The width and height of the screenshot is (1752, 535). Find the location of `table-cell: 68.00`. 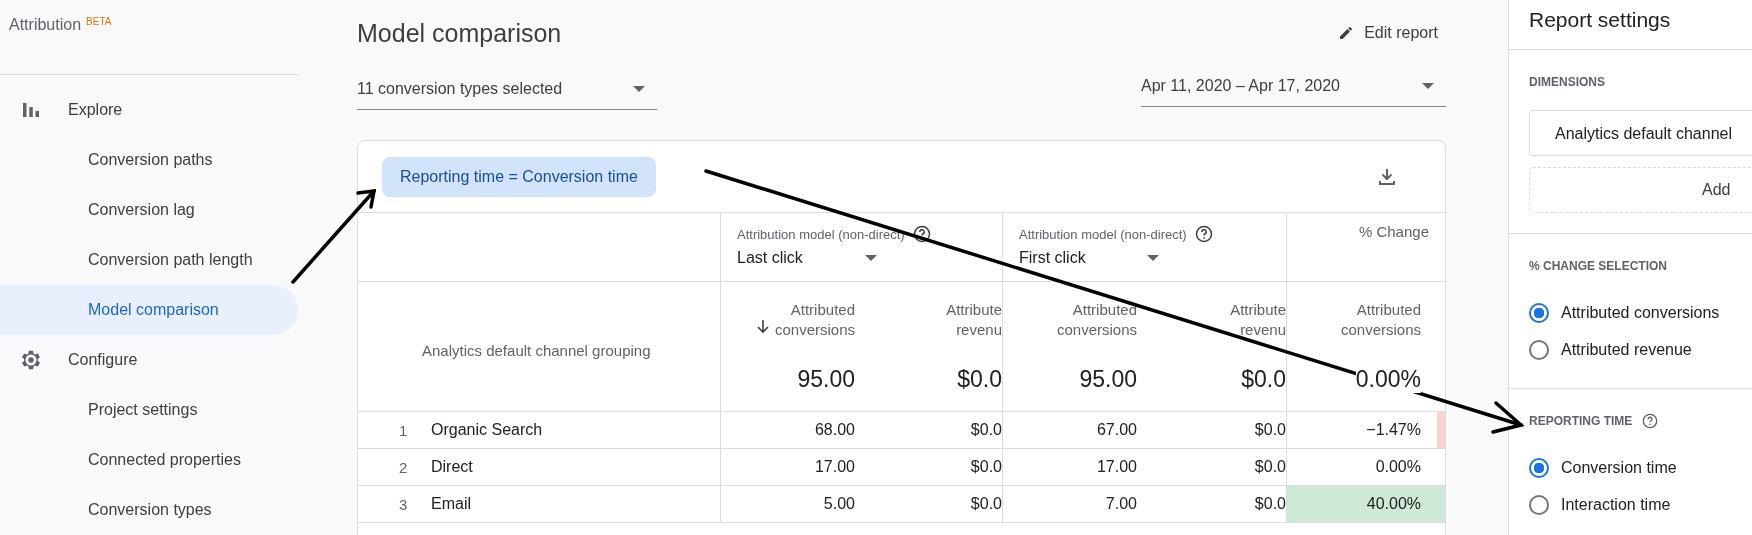

table-cell: 68.00 is located at coordinates (834, 430).